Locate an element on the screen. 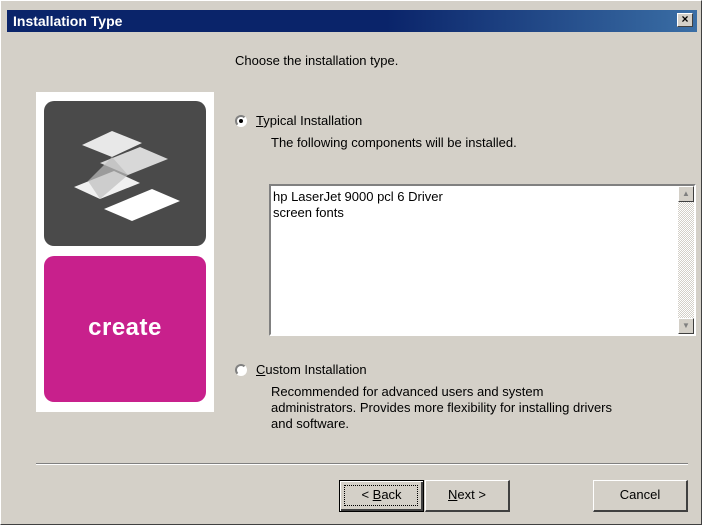 The width and height of the screenshot is (702, 525). list-item: hp LaserJet 9000 pcl 6 Driver is located at coordinates (358, 196).